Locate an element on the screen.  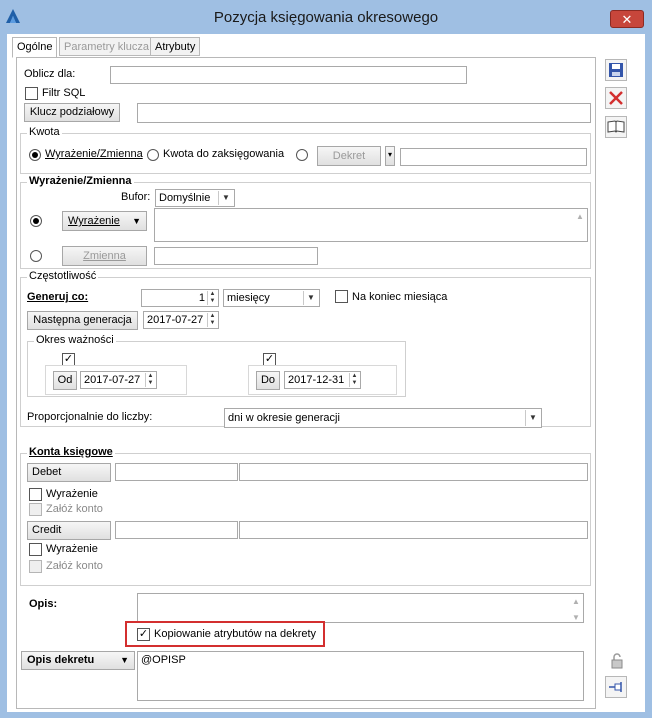
close-button: ✕ is located at coordinates (627, 19).